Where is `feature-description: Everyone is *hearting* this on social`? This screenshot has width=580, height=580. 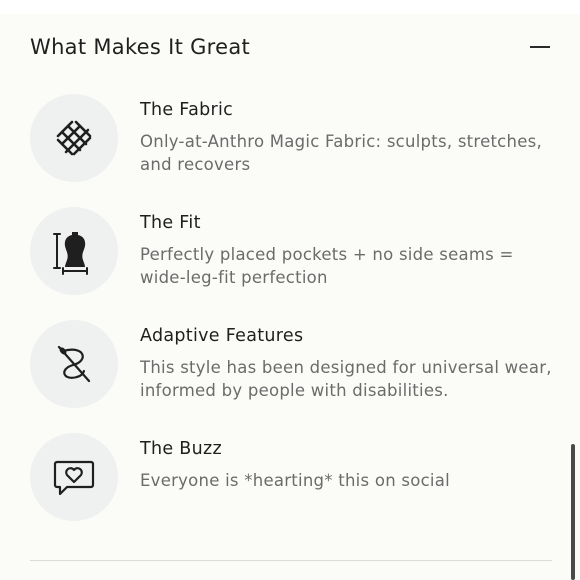 feature-description: Everyone is *hearting* this on social is located at coordinates (295, 480).